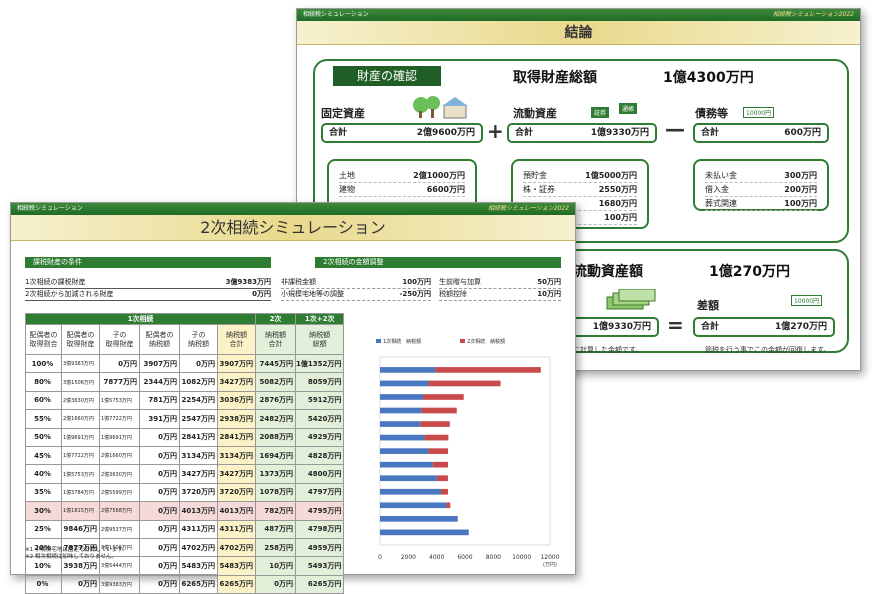  Describe the element at coordinates (582, 133) in the screenshot. I see `liquid-asset-total: 合計 1億9330万円` at that location.